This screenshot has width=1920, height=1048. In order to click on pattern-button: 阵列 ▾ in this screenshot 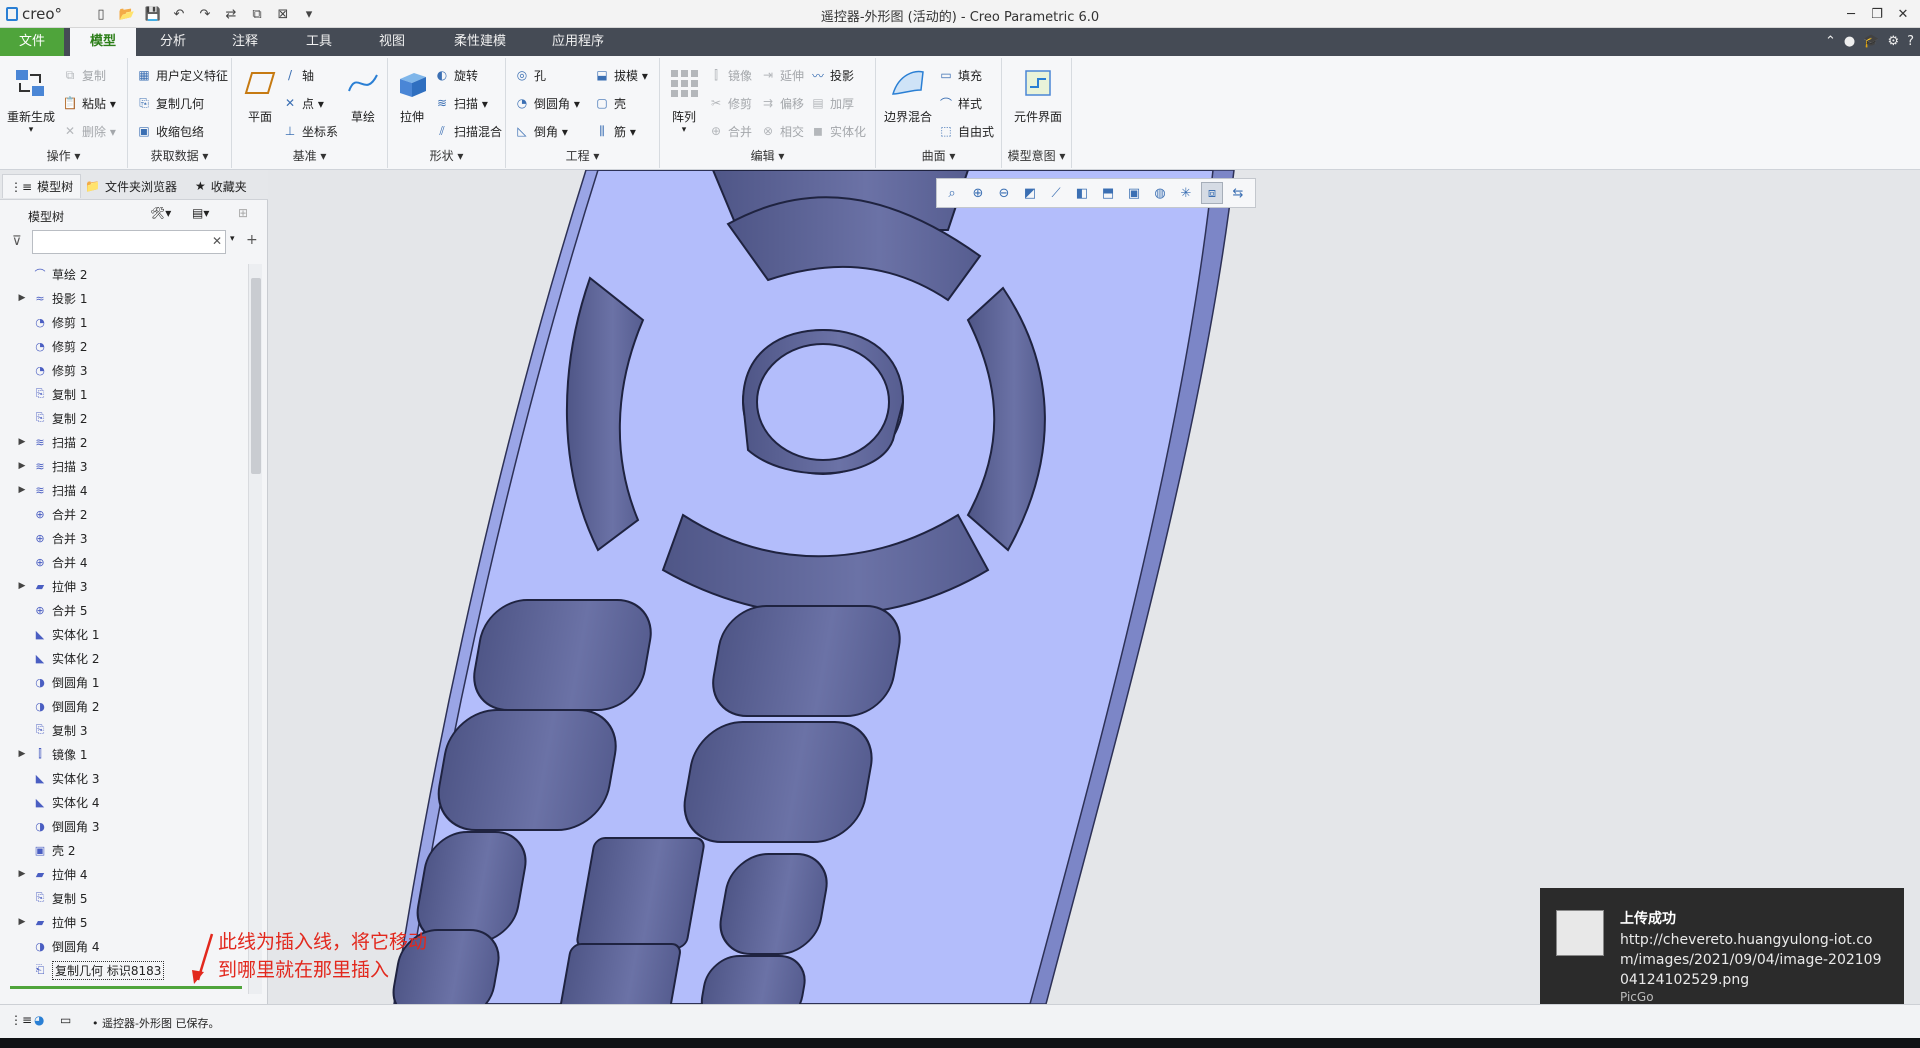, I will do `click(684, 99)`.